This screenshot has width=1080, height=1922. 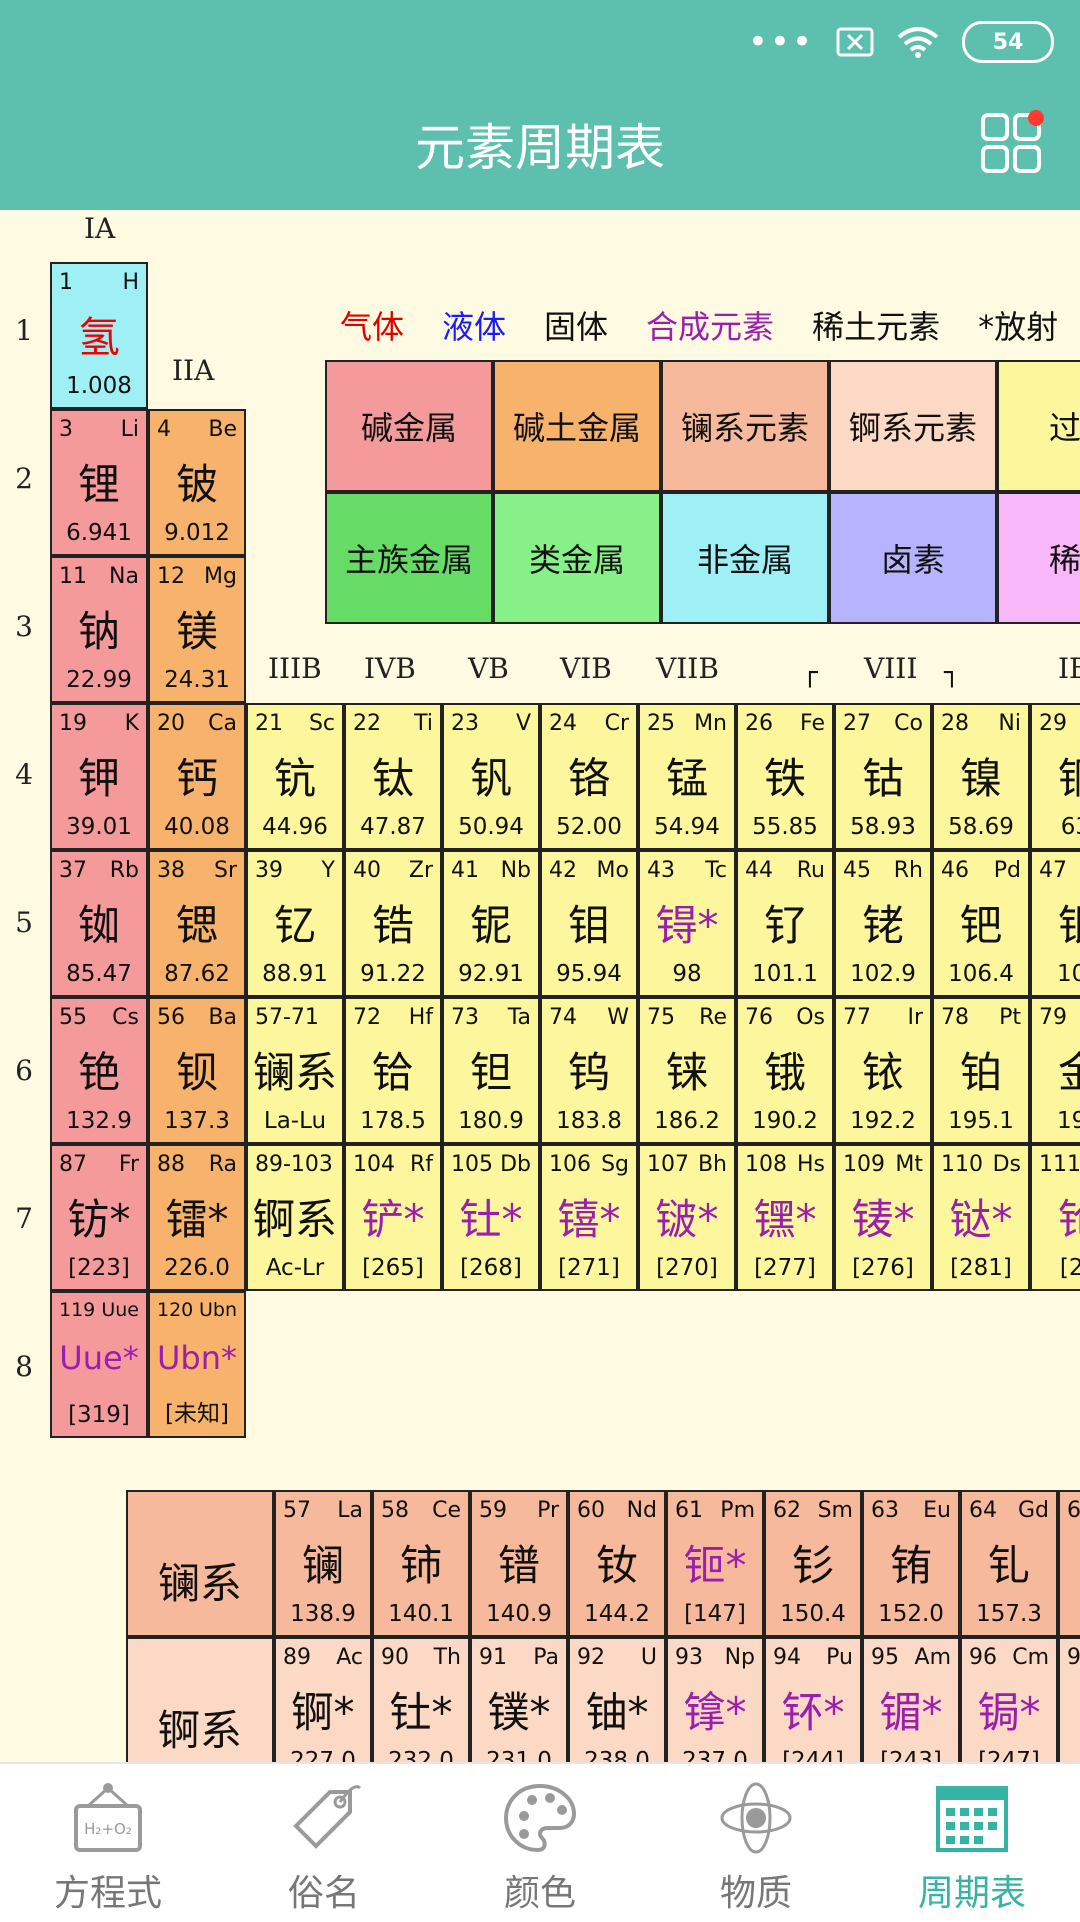 What do you see at coordinates (911, 1563) in the screenshot?
I see `element-cell: 63 Eu 铕 152.0` at bounding box center [911, 1563].